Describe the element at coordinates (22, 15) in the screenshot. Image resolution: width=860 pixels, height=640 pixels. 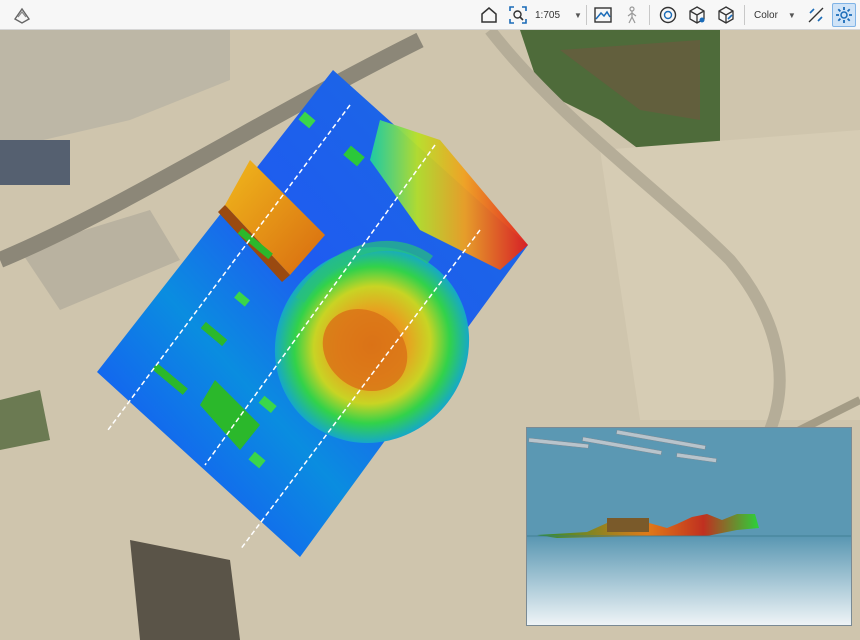
I see `app-logo-icon` at that location.